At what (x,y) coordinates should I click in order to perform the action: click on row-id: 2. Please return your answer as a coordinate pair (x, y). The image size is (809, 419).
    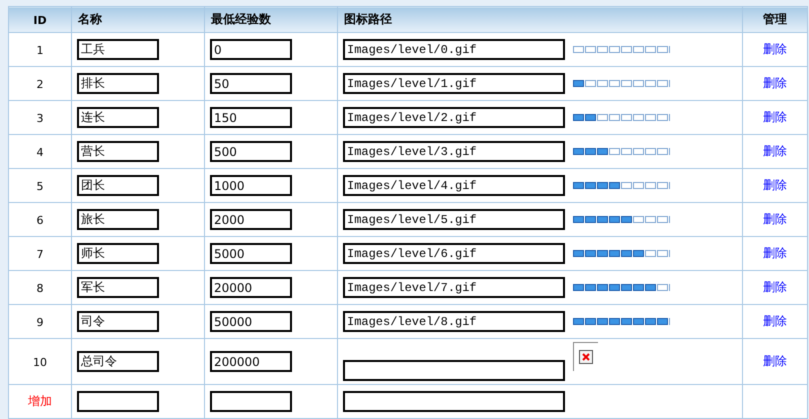
    Looking at the image, I should click on (40, 84).